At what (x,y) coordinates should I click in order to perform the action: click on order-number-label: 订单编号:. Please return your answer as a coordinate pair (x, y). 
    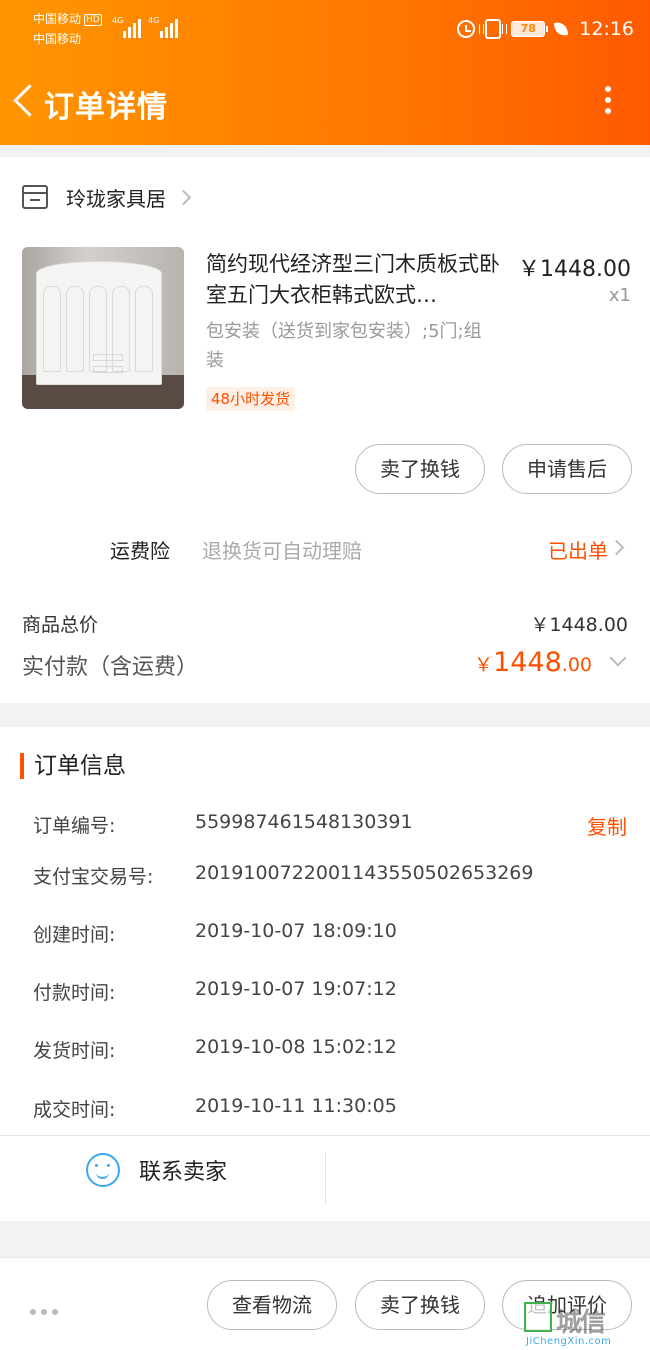
    Looking at the image, I should click on (74, 826).